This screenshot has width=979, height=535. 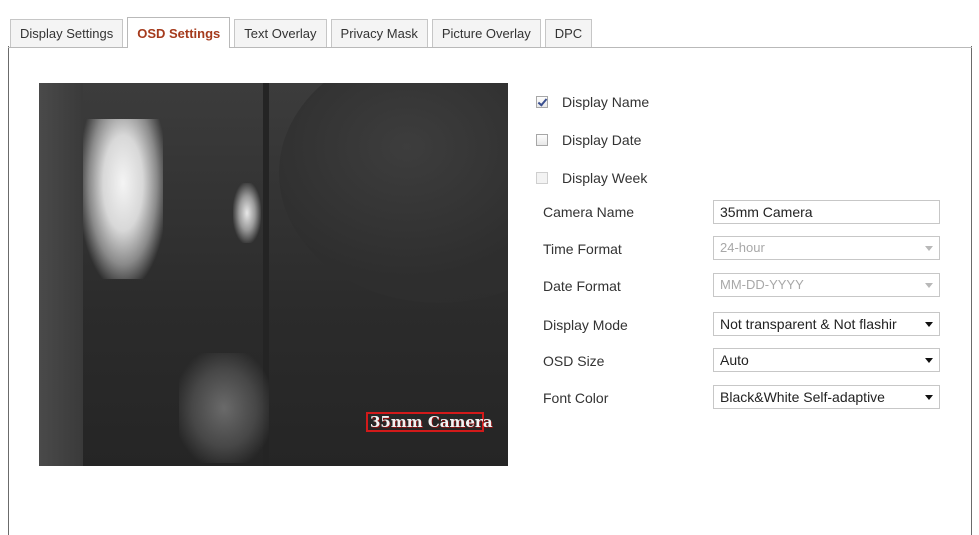 What do you see at coordinates (179, 32) in the screenshot?
I see `tab-osd-settings: OSD Settings` at bounding box center [179, 32].